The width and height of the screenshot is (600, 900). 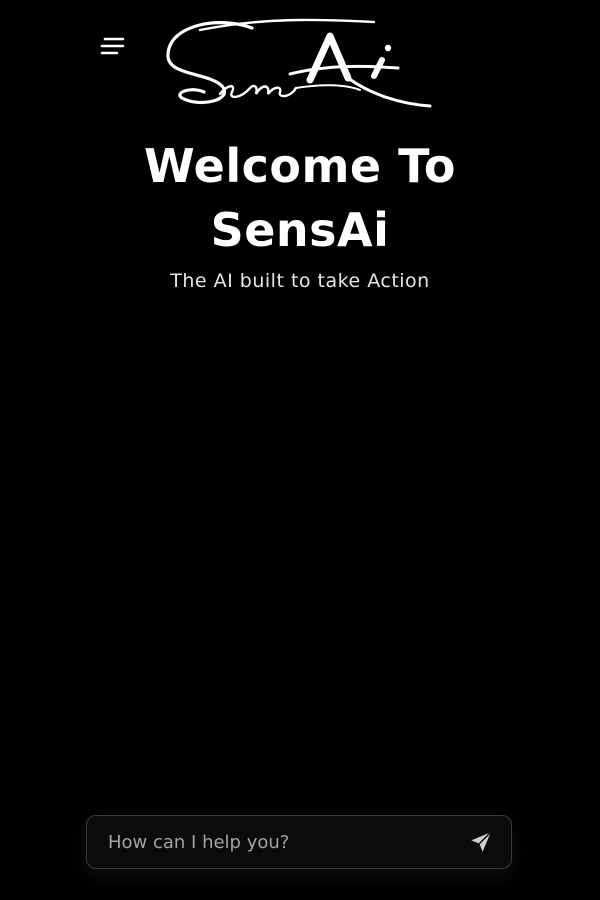 What do you see at coordinates (300, 230) in the screenshot?
I see `welcome-title-line2: SensAi` at bounding box center [300, 230].